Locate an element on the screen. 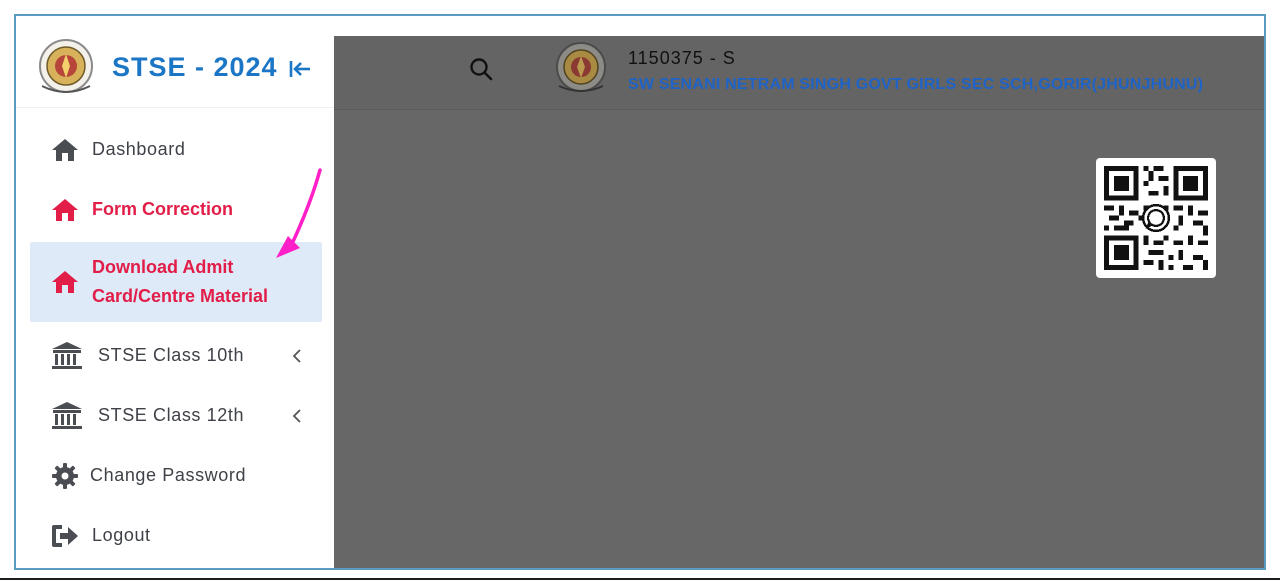 This screenshot has width=1280, height=583. sidebar-item-label-line1: Download Admit is located at coordinates (163, 267).